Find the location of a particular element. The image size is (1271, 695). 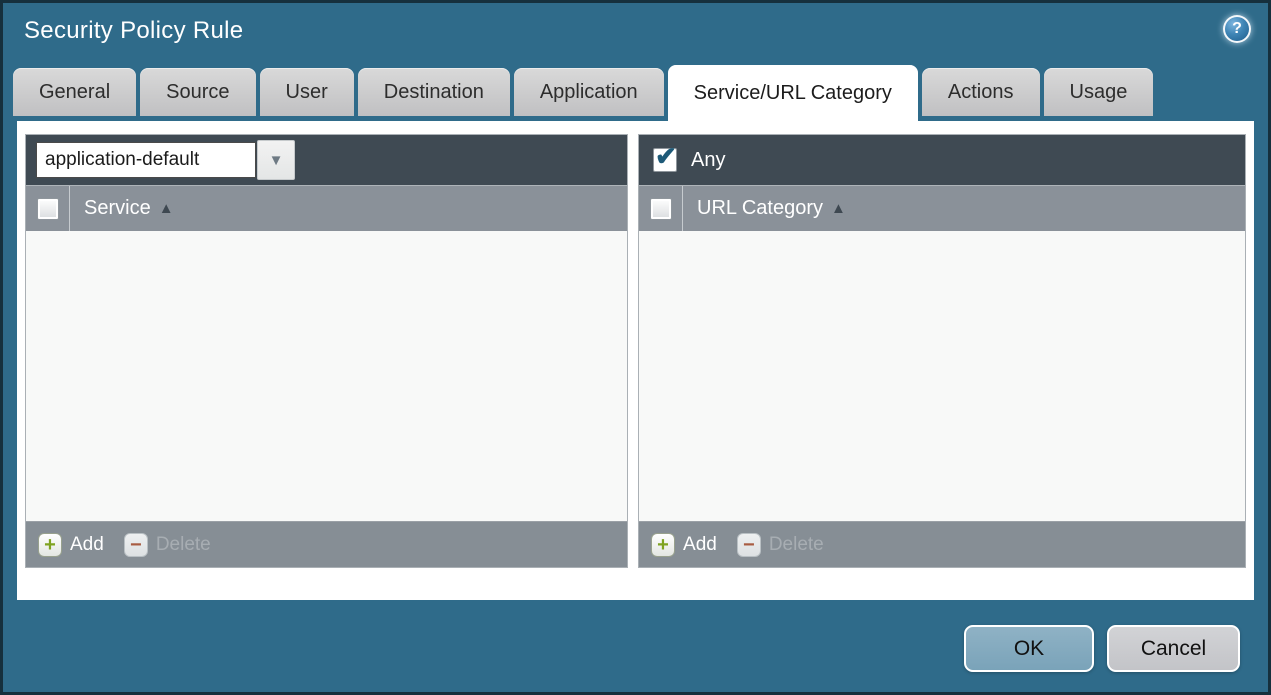

service-type-input is located at coordinates (146, 160).